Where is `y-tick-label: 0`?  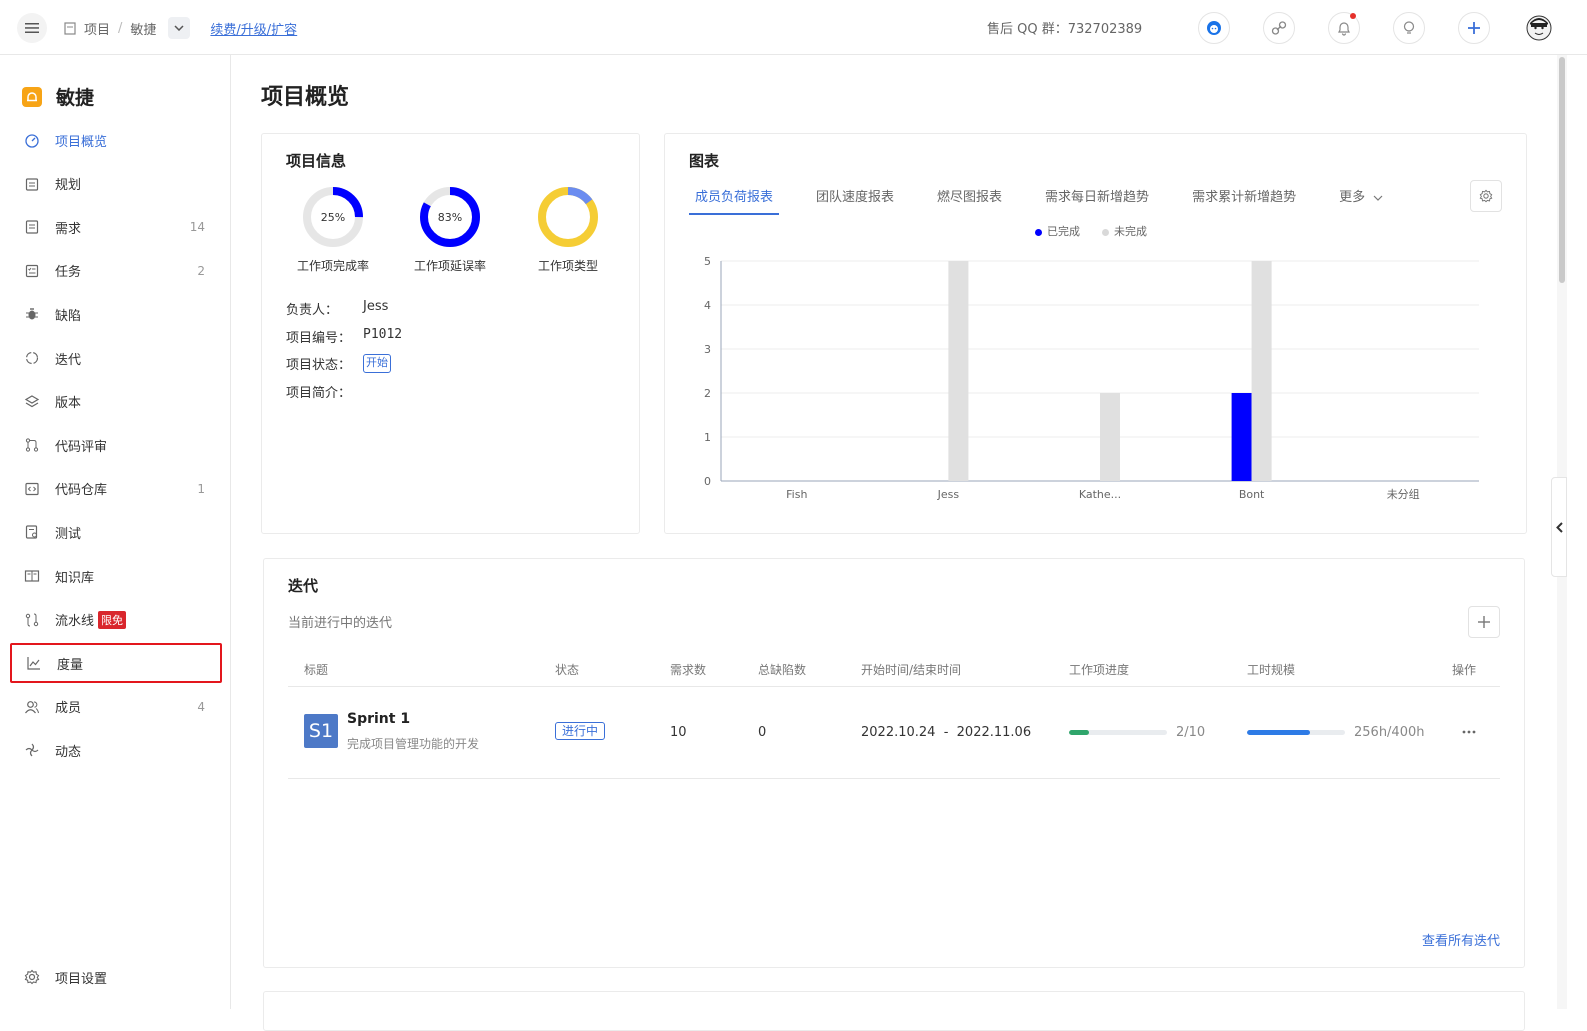
y-tick-label: 0 is located at coordinates (707, 481).